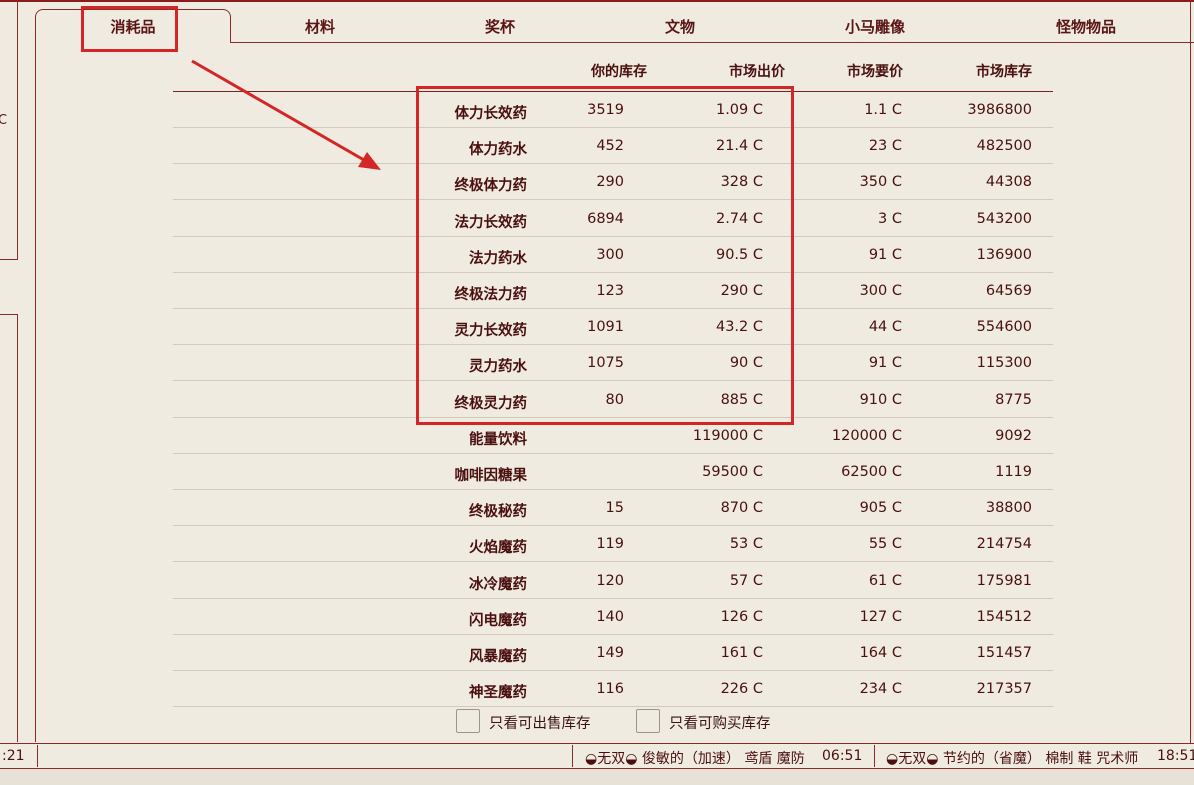 This screenshot has height=785, width=1194. What do you see at coordinates (680, 27) in the screenshot?
I see `tab-artifacts: 文物` at bounding box center [680, 27].